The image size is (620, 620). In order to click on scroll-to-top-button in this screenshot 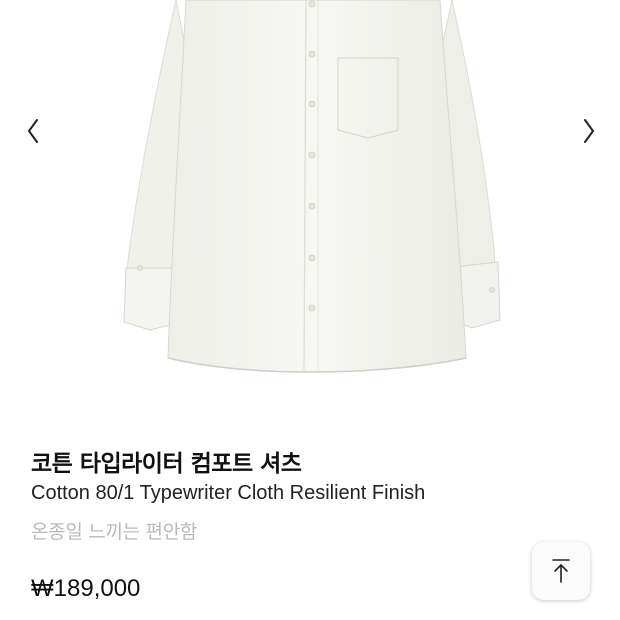, I will do `click(561, 571)`.